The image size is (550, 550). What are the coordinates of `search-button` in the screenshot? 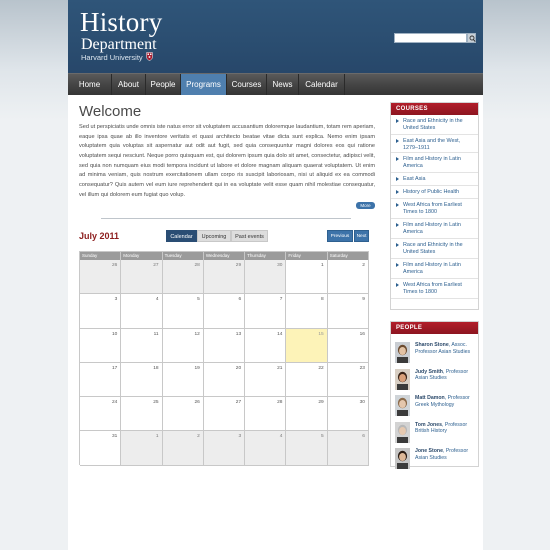 It's located at (471, 38).